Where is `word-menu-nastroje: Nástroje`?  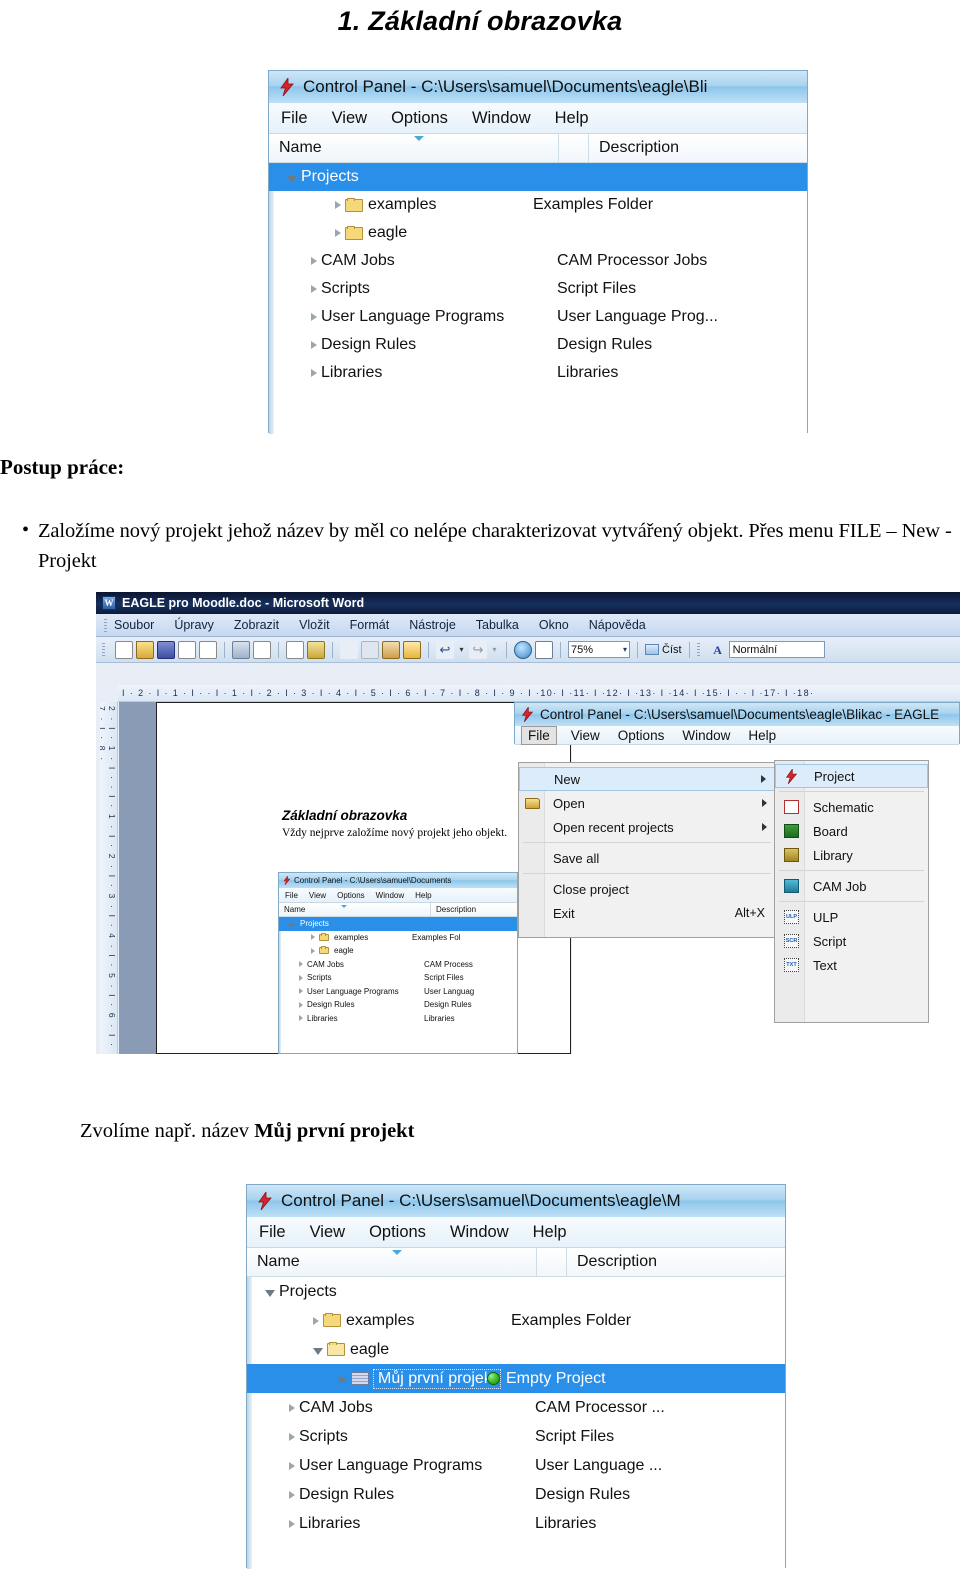
word-menu-nastroje: Nástroje is located at coordinates (432, 625).